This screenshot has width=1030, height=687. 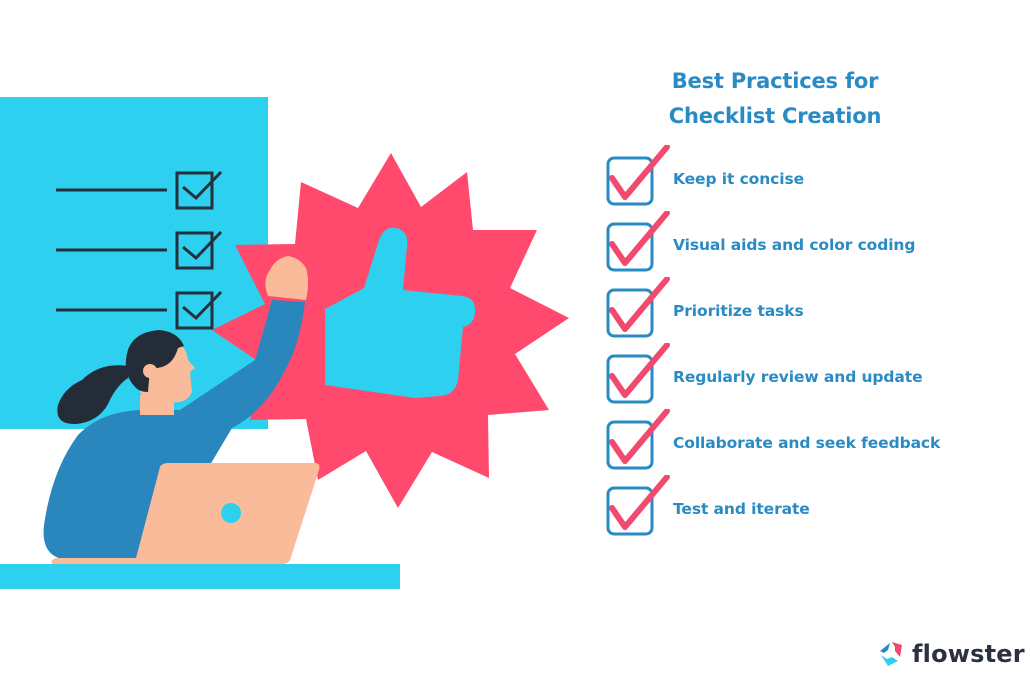 What do you see at coordinates (794, 245) in the screenshot?
I see `list-item-label: Visual aids and color coding` at bounding box center [794, 245].